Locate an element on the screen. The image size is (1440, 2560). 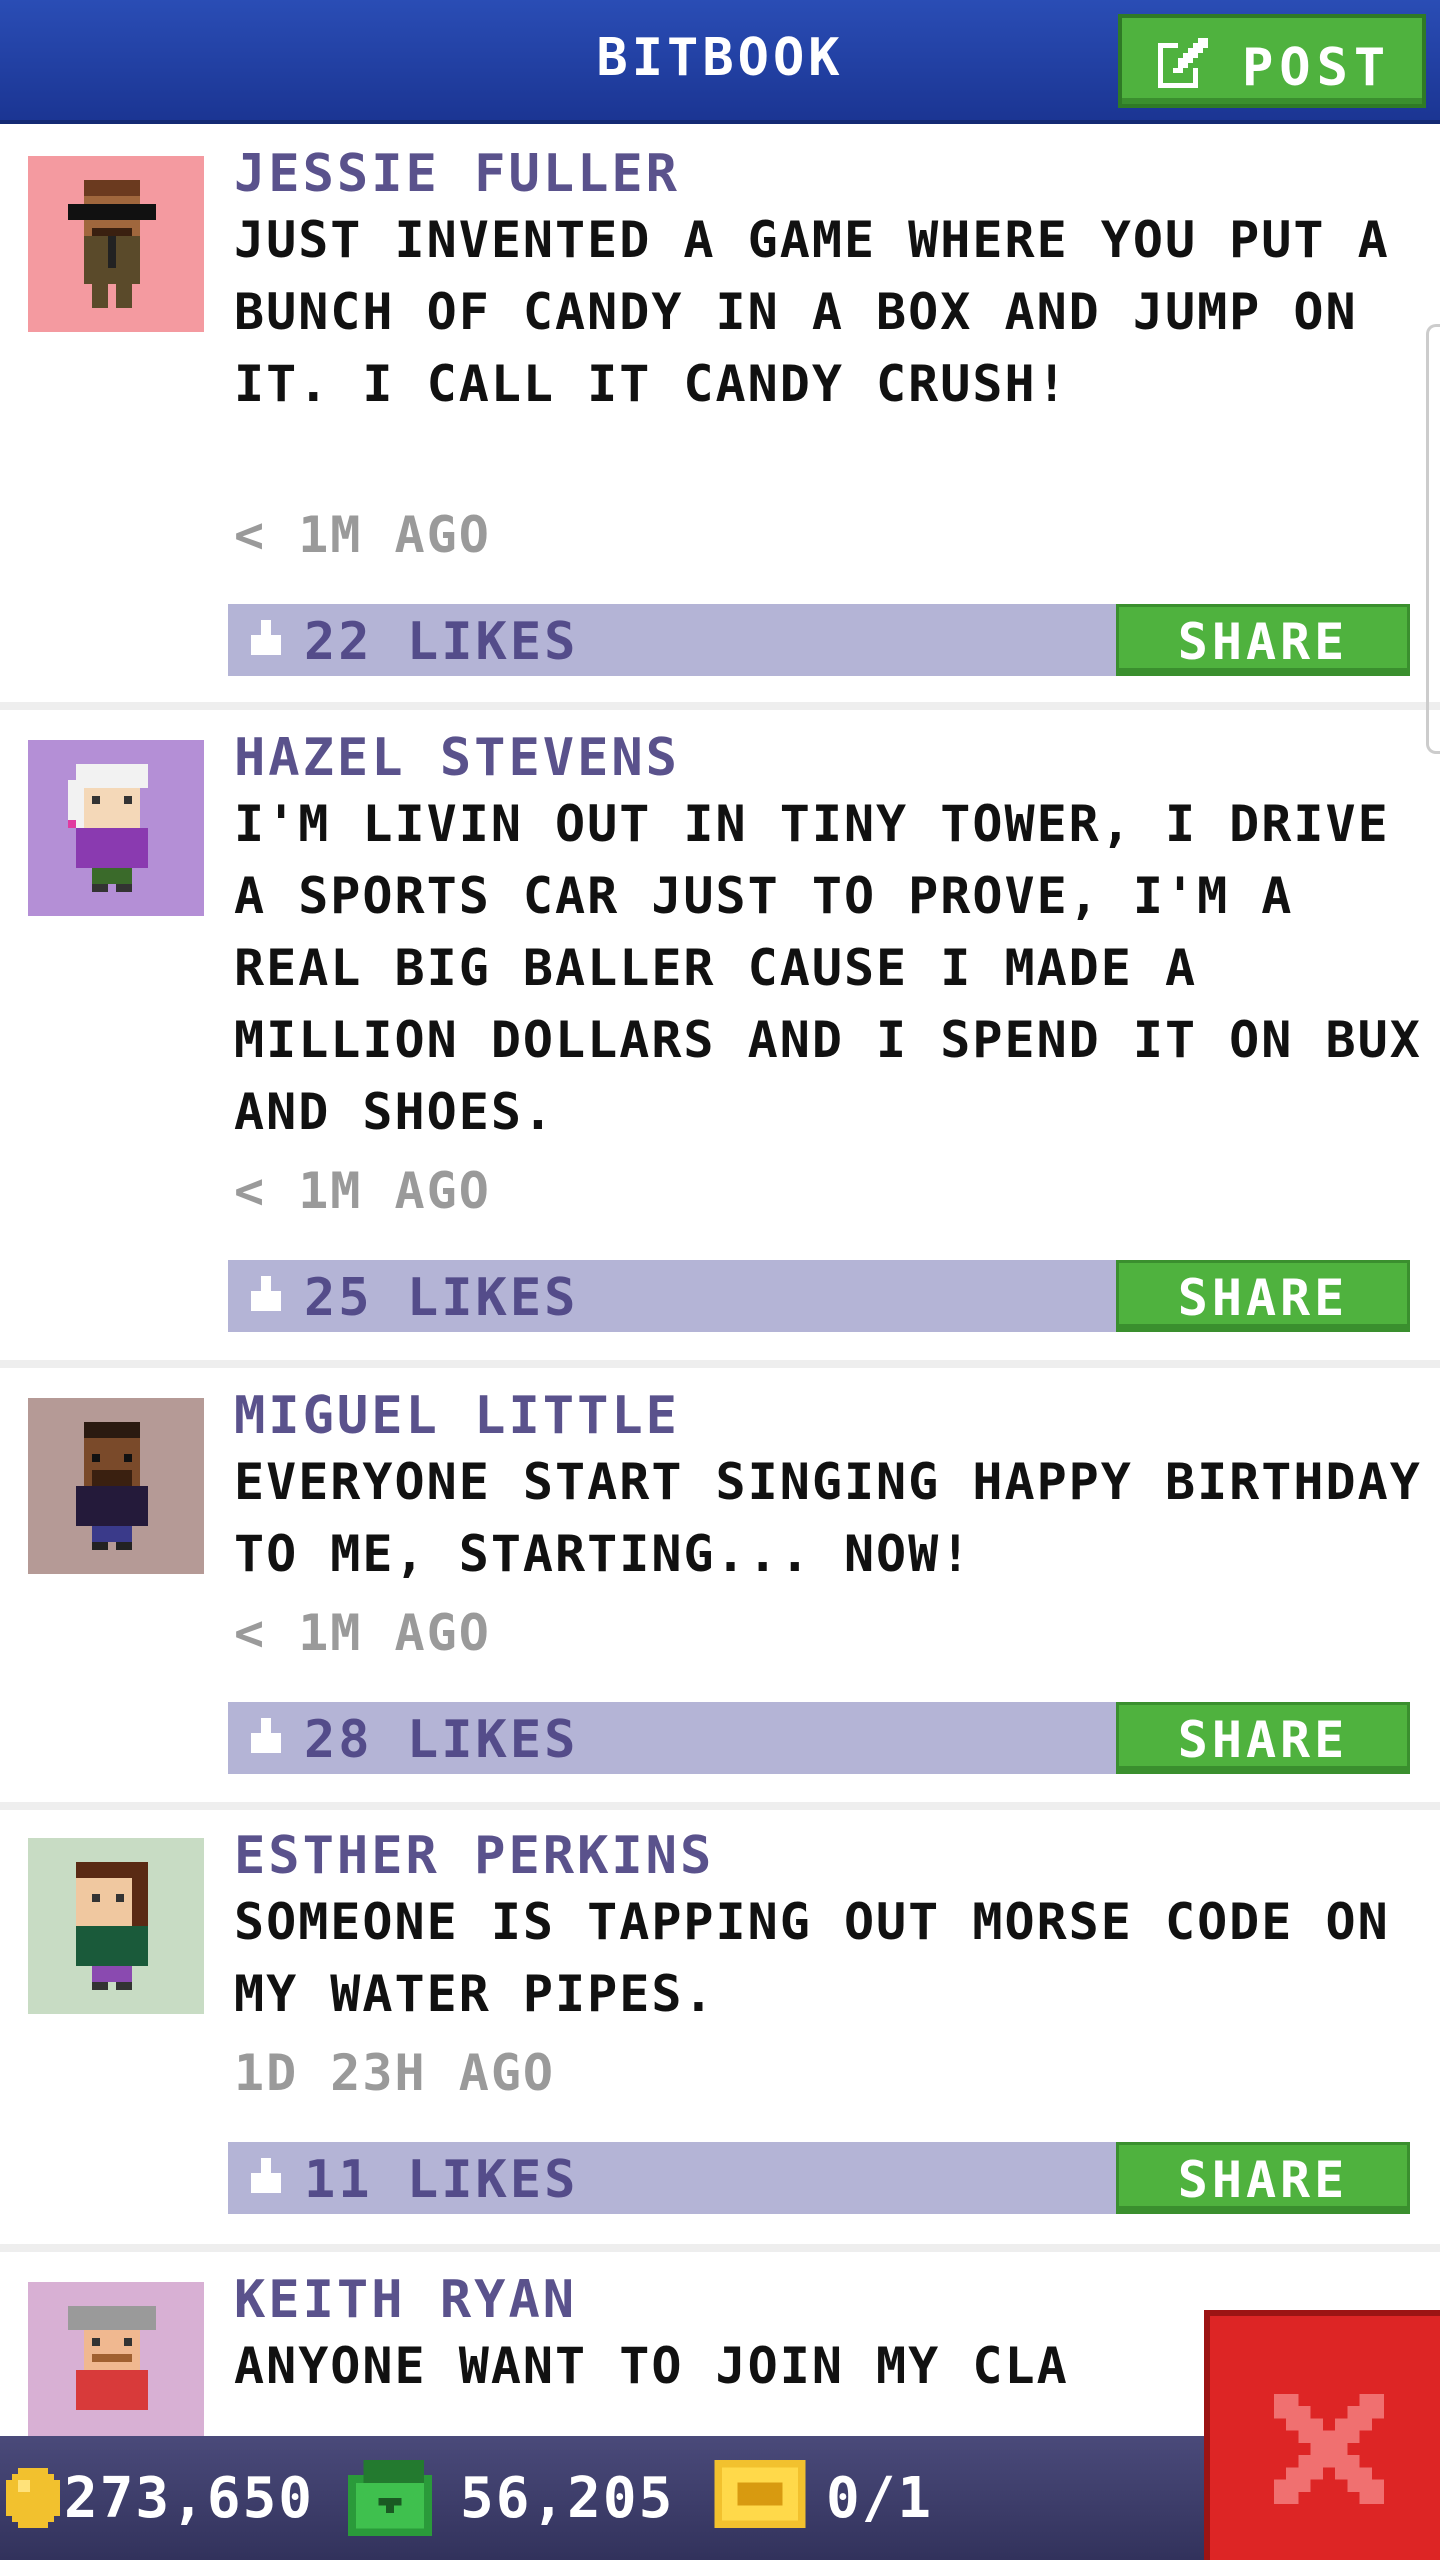
like-bar: 22 LIKES SHARE is located at coordinates (819, 640).